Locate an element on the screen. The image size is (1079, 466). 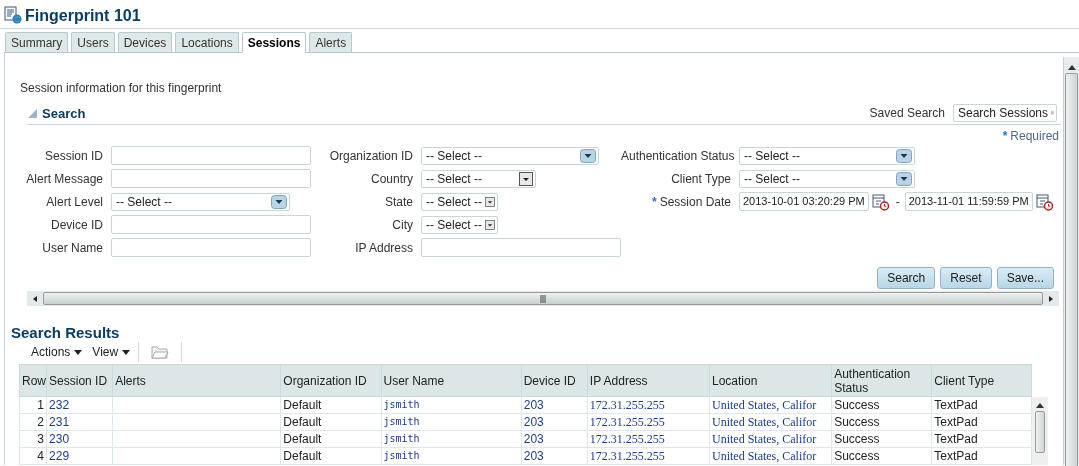
tab: Locations is located at coordinates (207, 42).